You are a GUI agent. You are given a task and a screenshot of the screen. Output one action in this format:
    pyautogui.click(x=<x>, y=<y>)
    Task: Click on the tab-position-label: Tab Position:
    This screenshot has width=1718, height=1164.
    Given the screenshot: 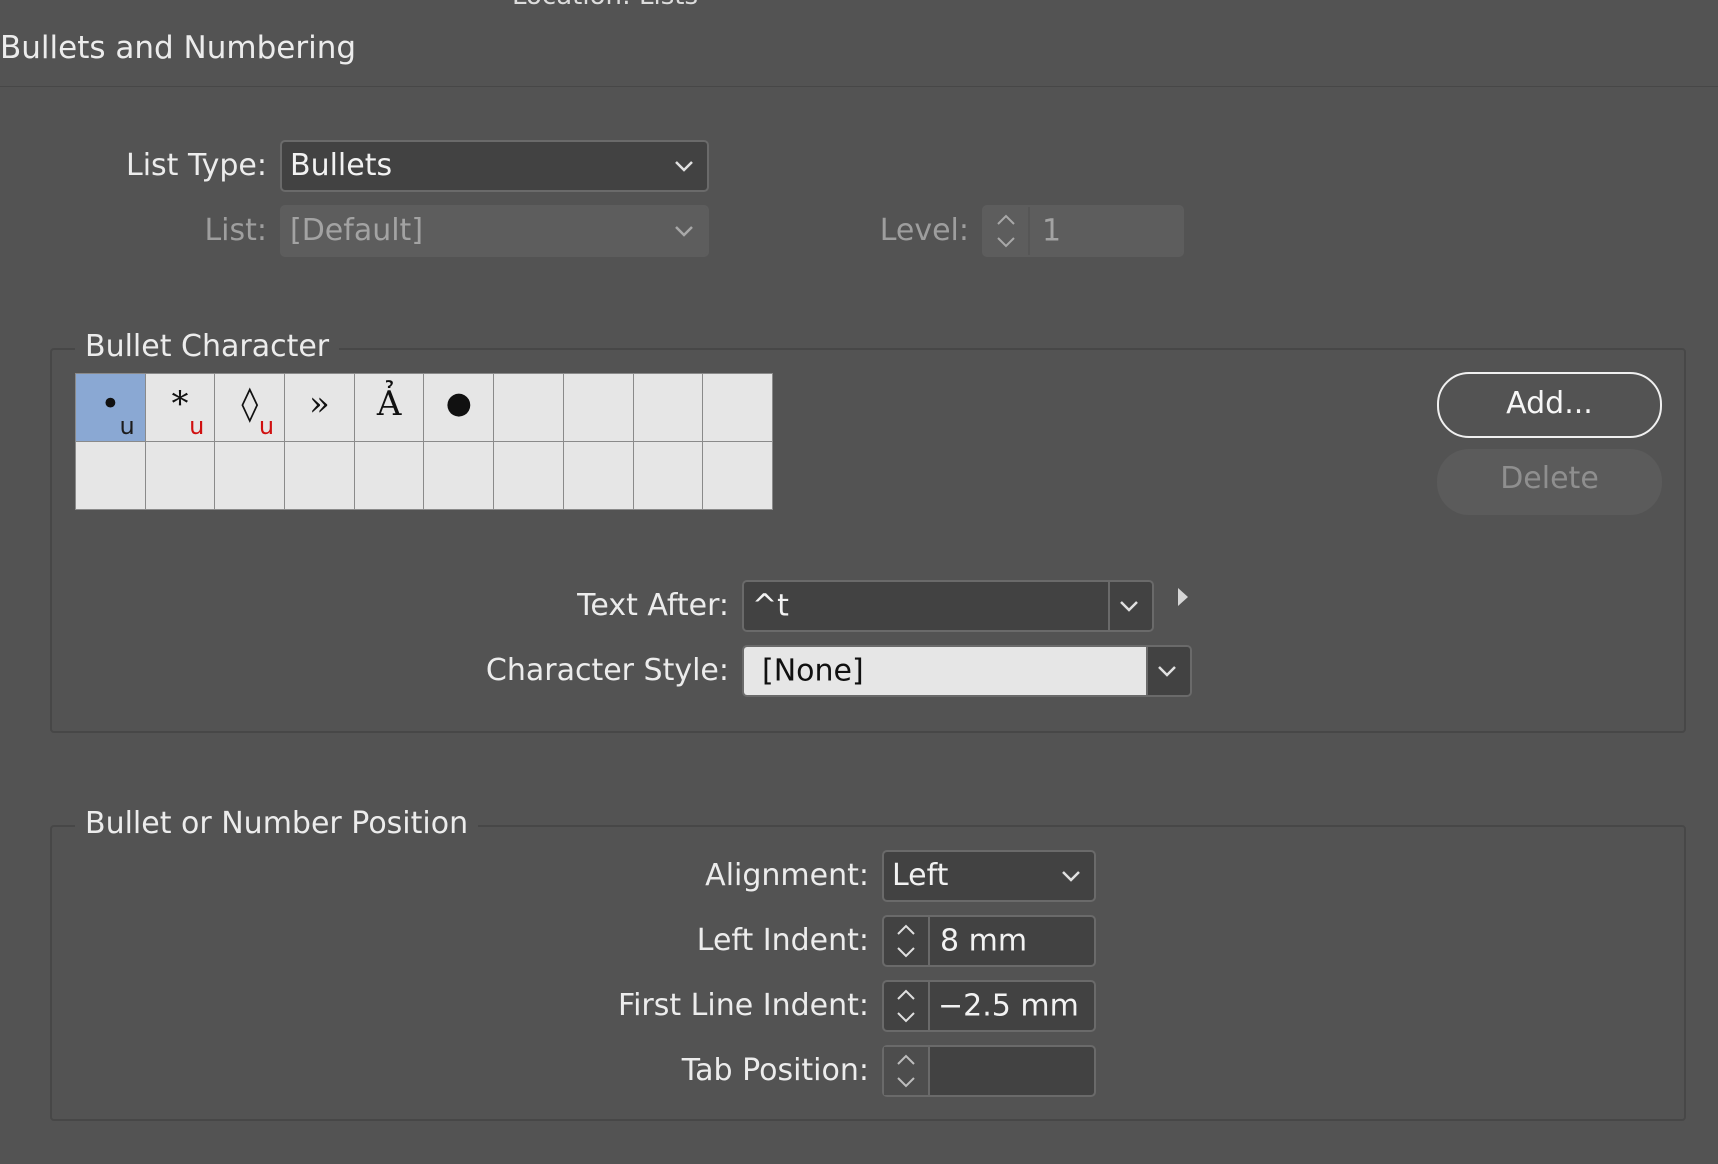 What is the action you would take?
    pyautogui.click(x=775, y=1070)
    